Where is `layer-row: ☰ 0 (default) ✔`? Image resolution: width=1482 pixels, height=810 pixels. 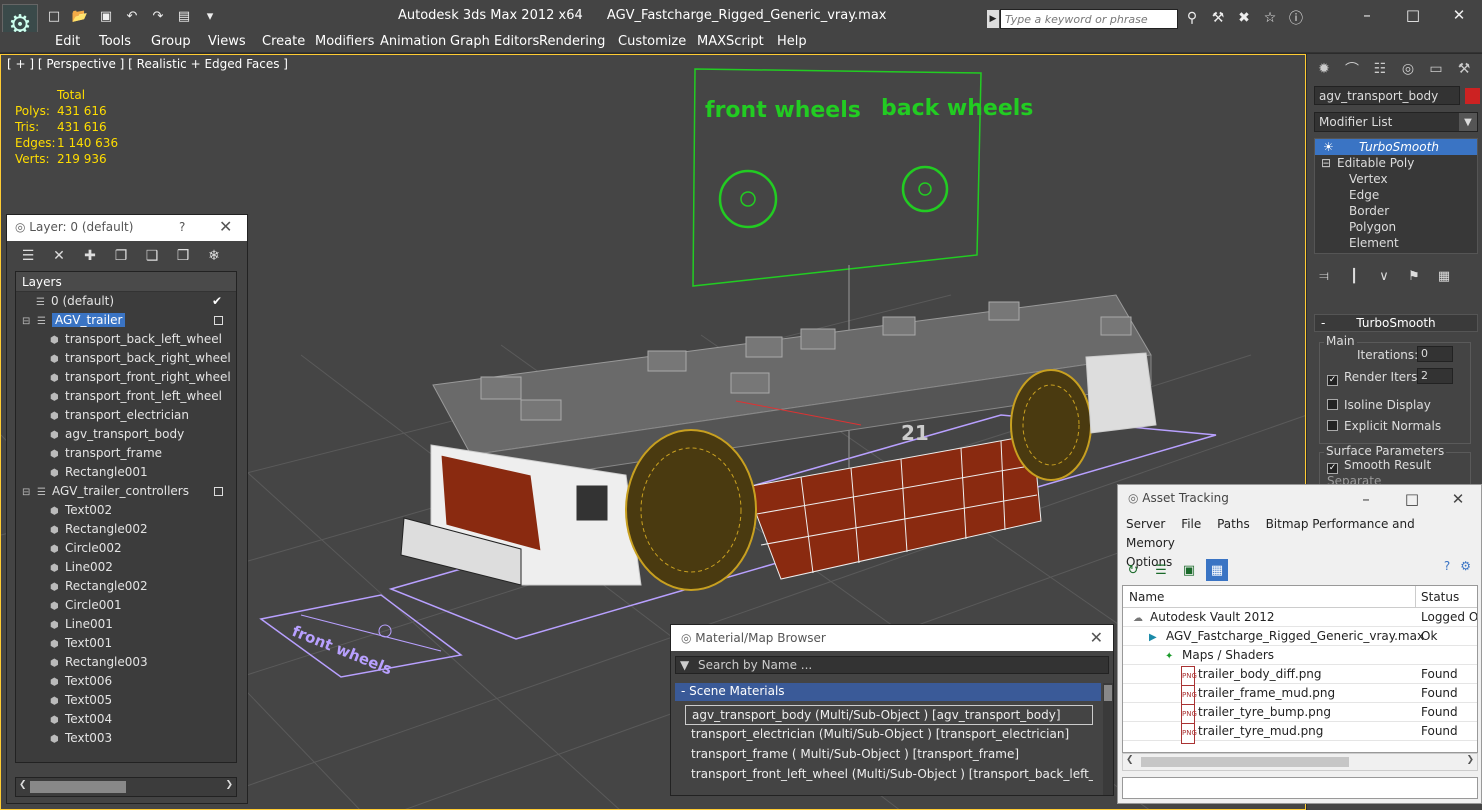 layer-row: ☰ 0 (default) ✔ is located at coordinates (126, 301).